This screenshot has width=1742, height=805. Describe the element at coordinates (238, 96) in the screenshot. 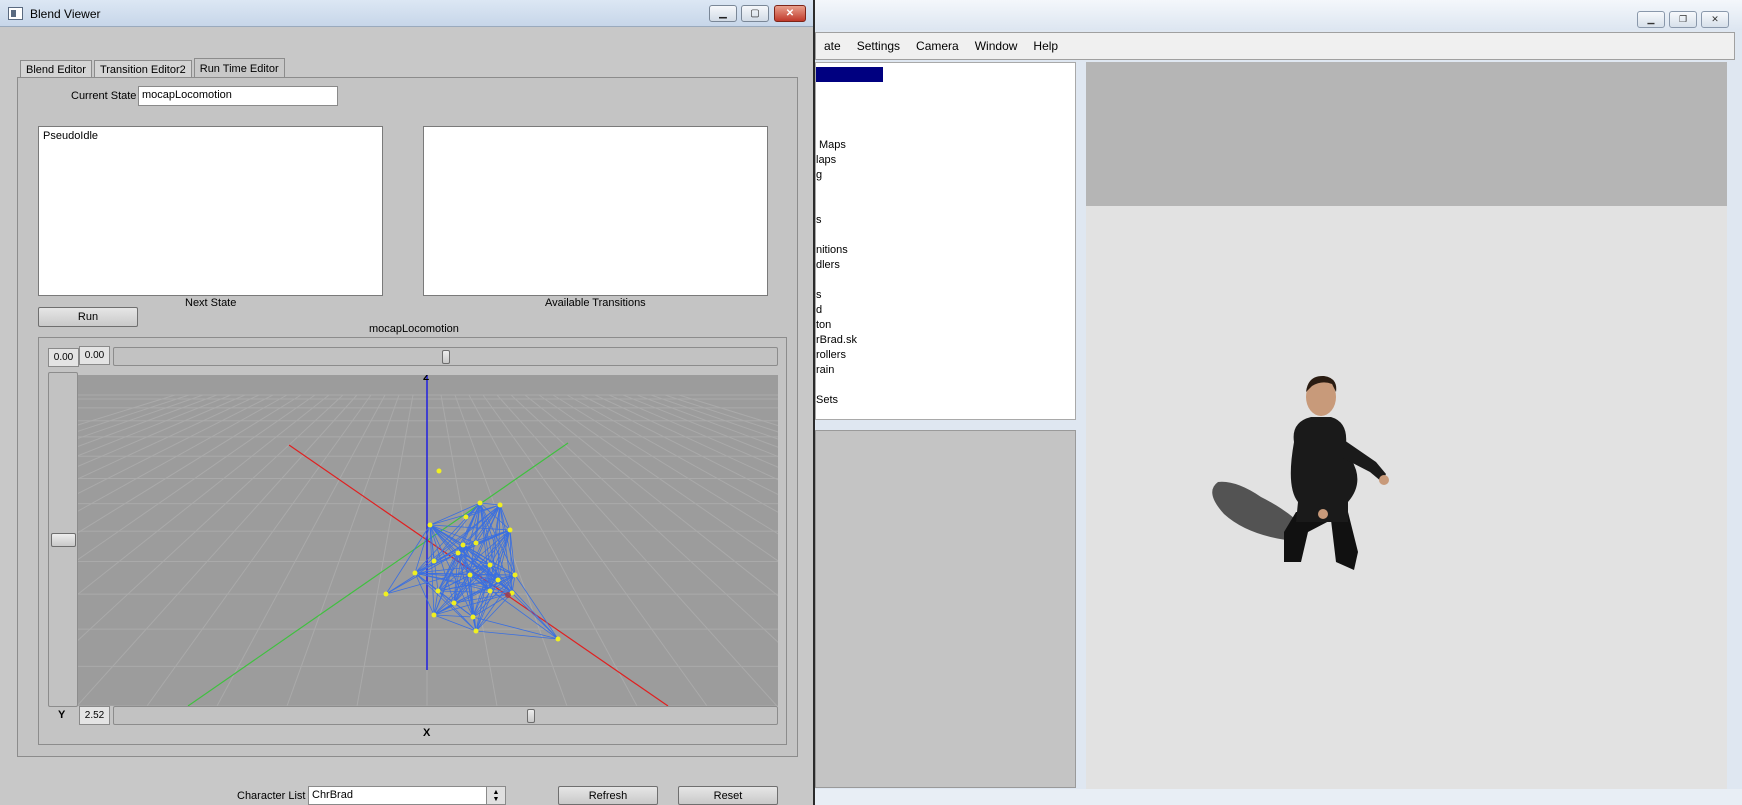

I see `current-state-field: mocapLocomotion` at that location.